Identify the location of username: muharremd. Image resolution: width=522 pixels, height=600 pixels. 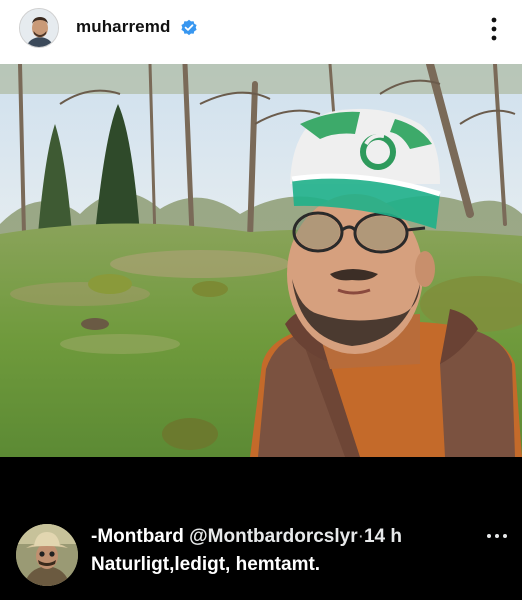
(123, 27).